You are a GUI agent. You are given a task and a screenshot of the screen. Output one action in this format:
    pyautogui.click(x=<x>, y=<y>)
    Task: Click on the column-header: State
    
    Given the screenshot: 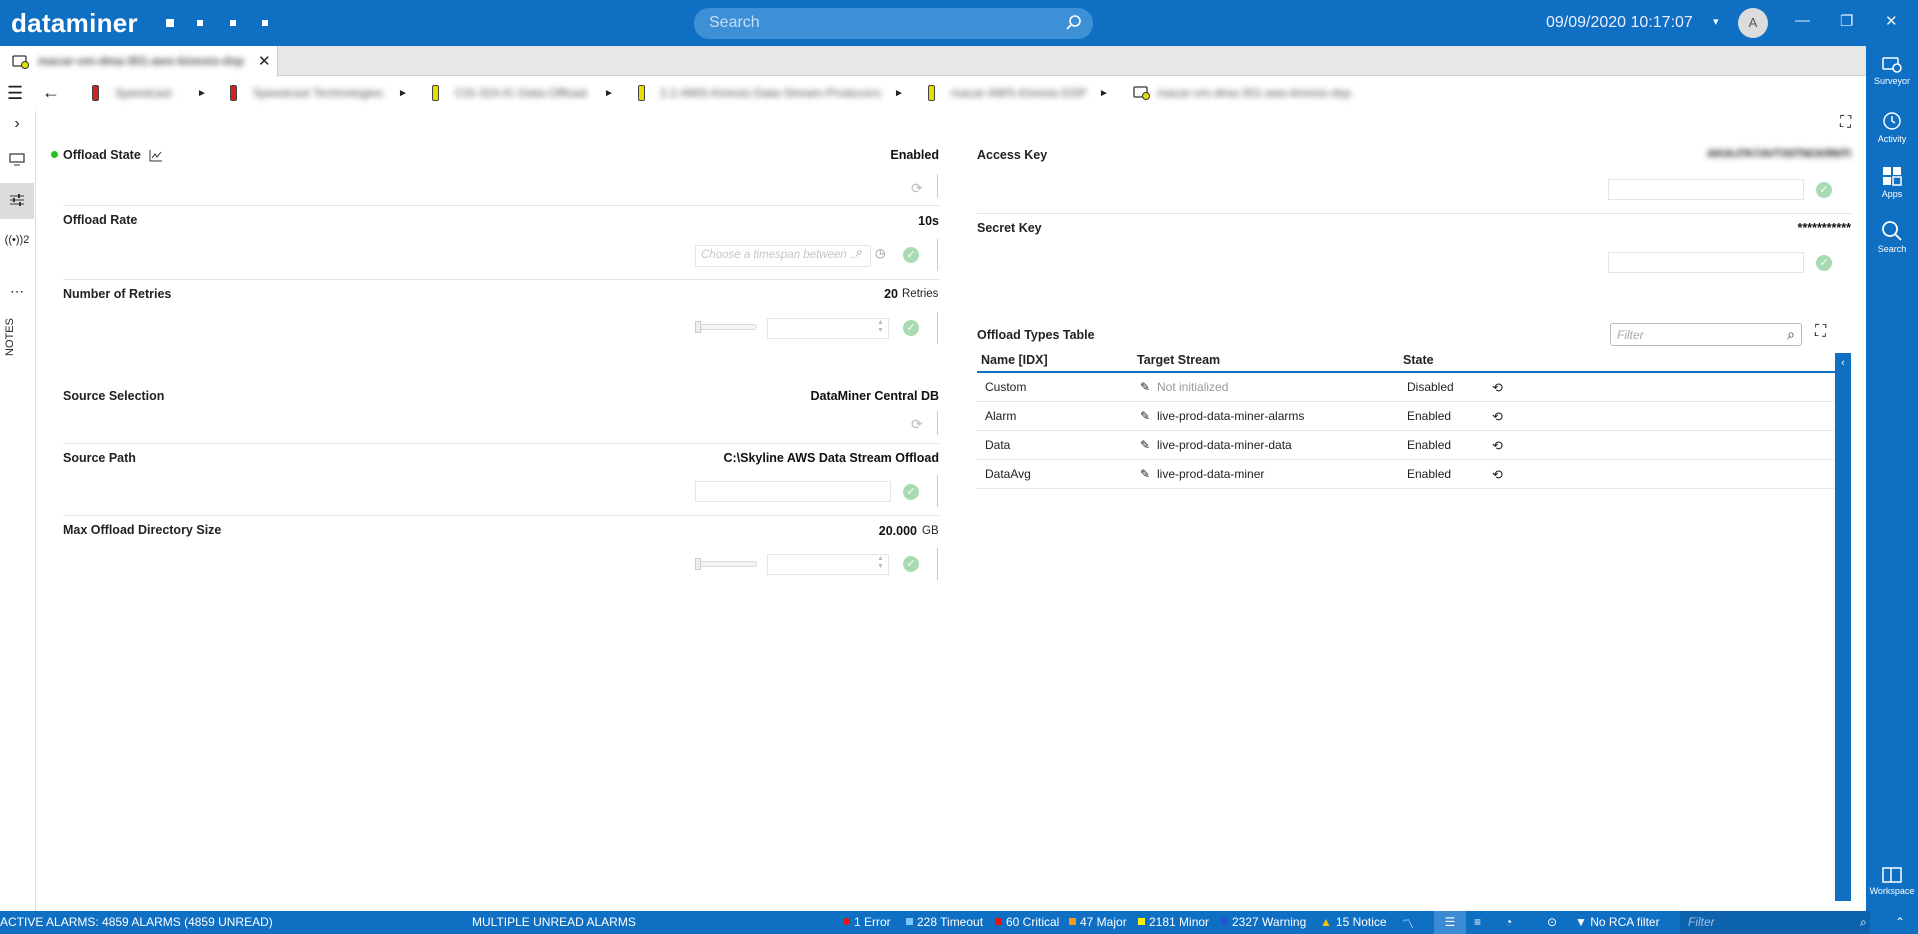 What is the action you would take?
    pyautogui.click(x=1418, y=360)
    